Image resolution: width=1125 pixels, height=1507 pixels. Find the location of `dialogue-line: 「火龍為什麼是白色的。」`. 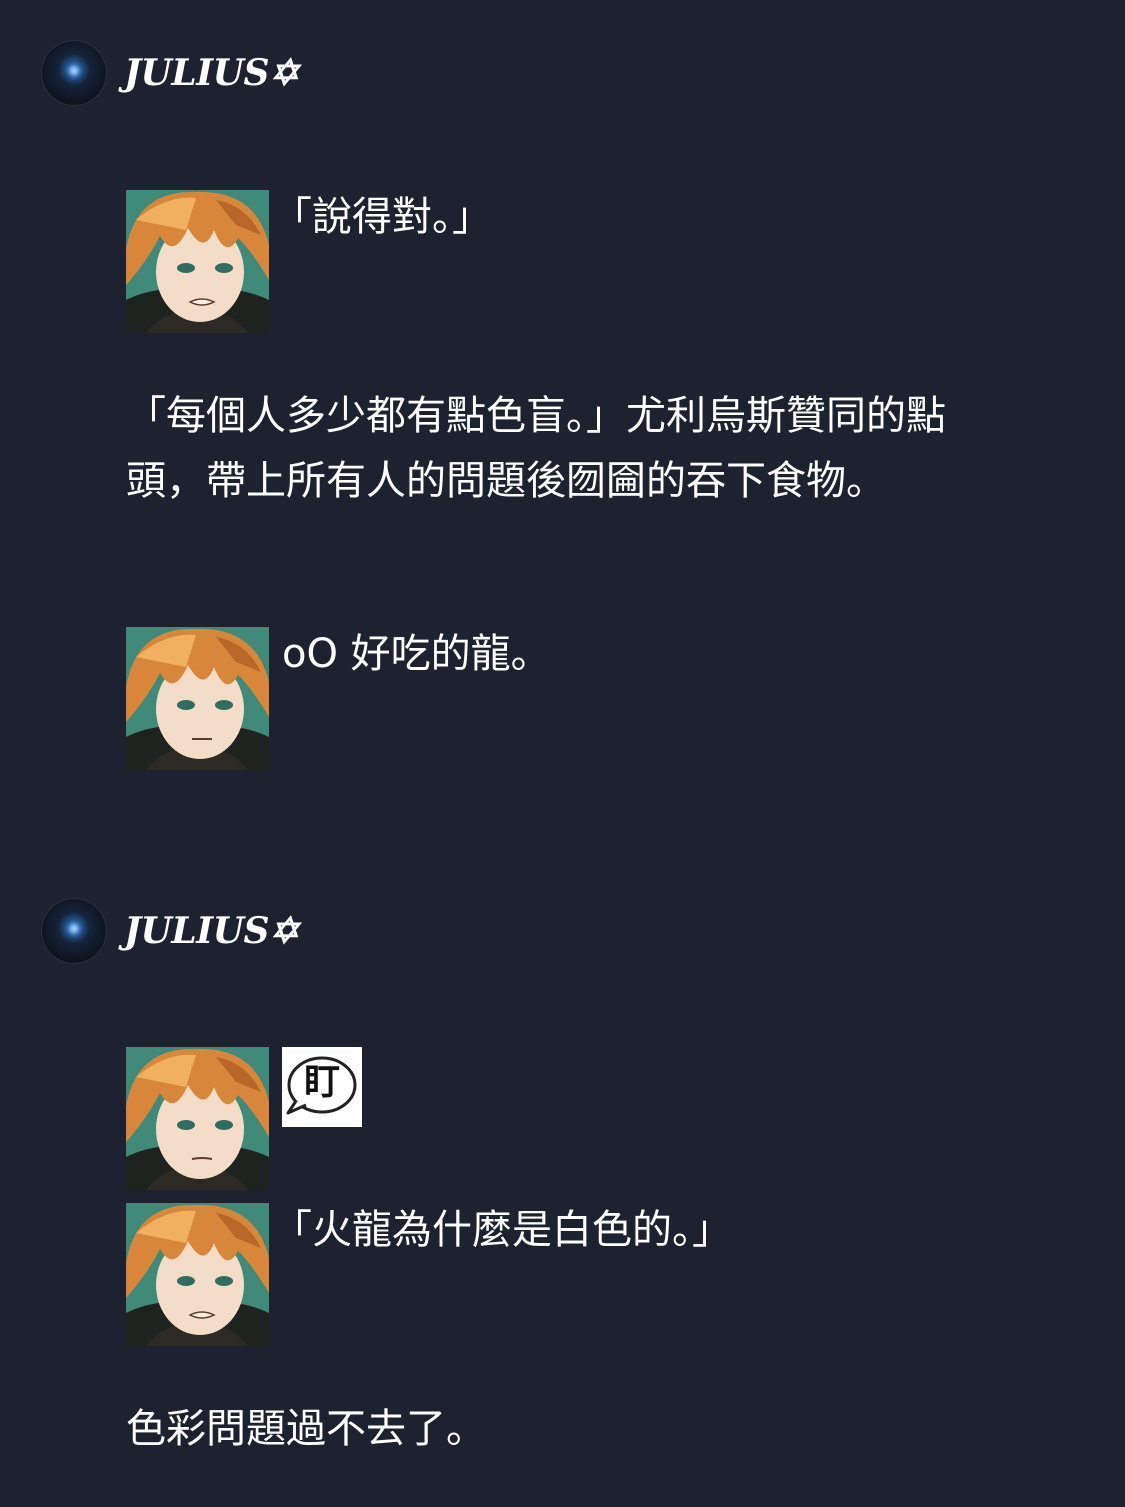

dialogue-line: 「火龍為什麼是白色的。」 is located at coordinates (502, 1230).